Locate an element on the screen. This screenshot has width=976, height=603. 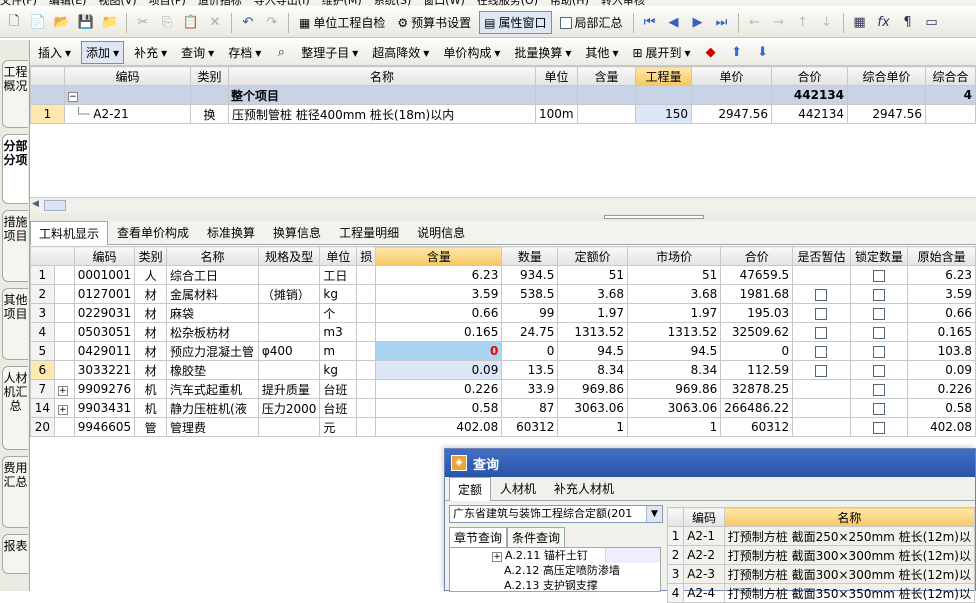
batch-convert-button: 批量换算 ▾ is located at coordinates (542, 52).